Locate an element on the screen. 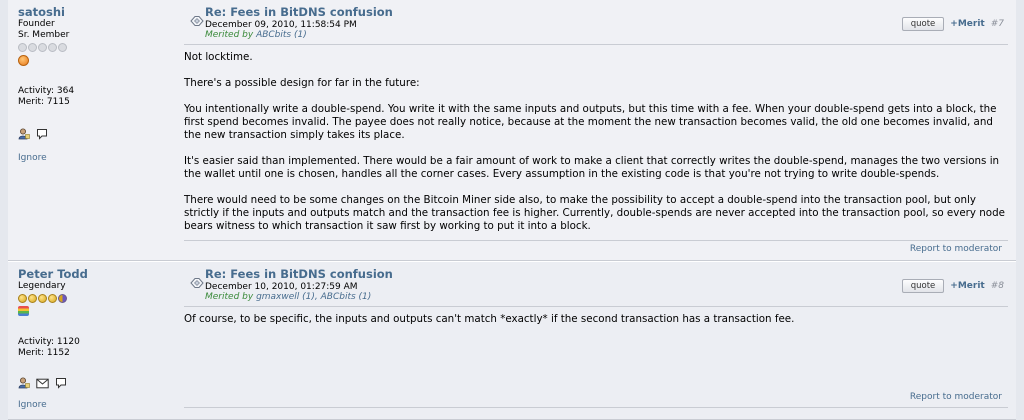 The image size is (1024, 420). poster-name-link: Peter Todd is located at coordinates (93, 274).